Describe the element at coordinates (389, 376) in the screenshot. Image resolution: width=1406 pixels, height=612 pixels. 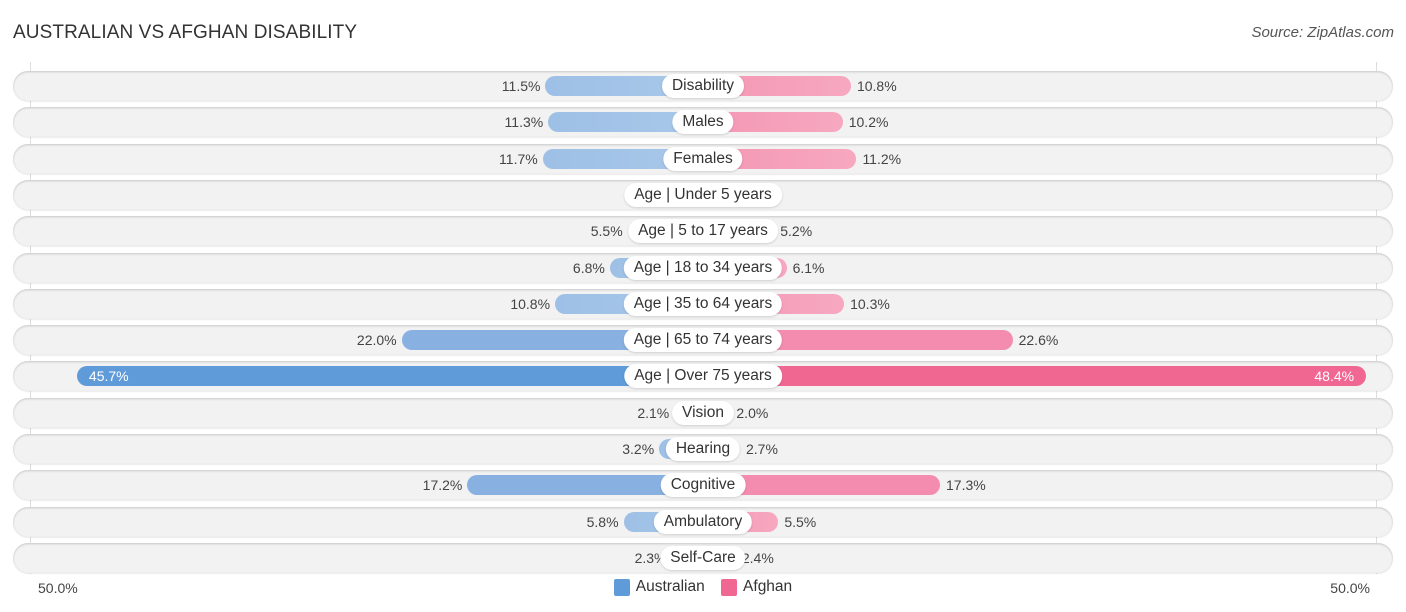
I see `bar-australian` at that location.